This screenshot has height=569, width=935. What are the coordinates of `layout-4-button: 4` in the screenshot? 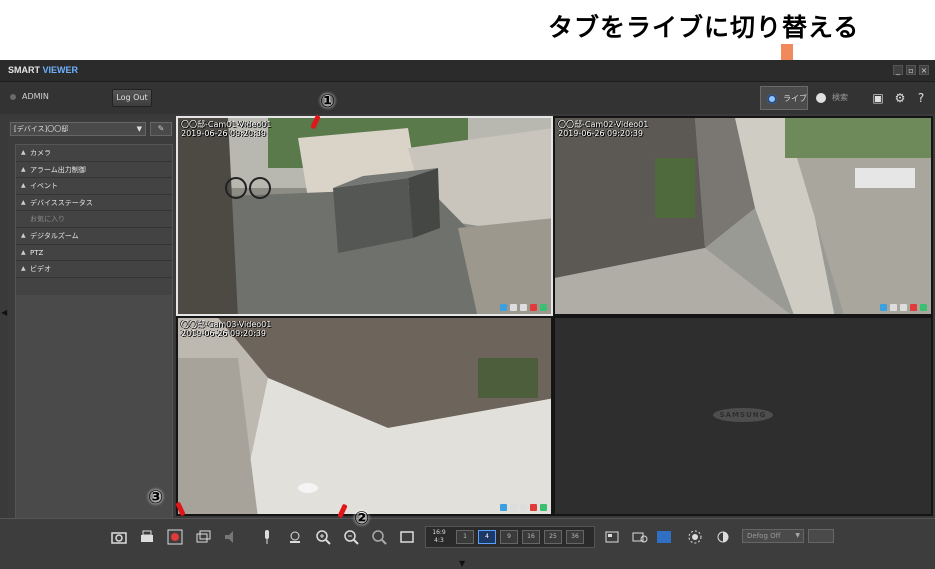 It's located at (487, 537).